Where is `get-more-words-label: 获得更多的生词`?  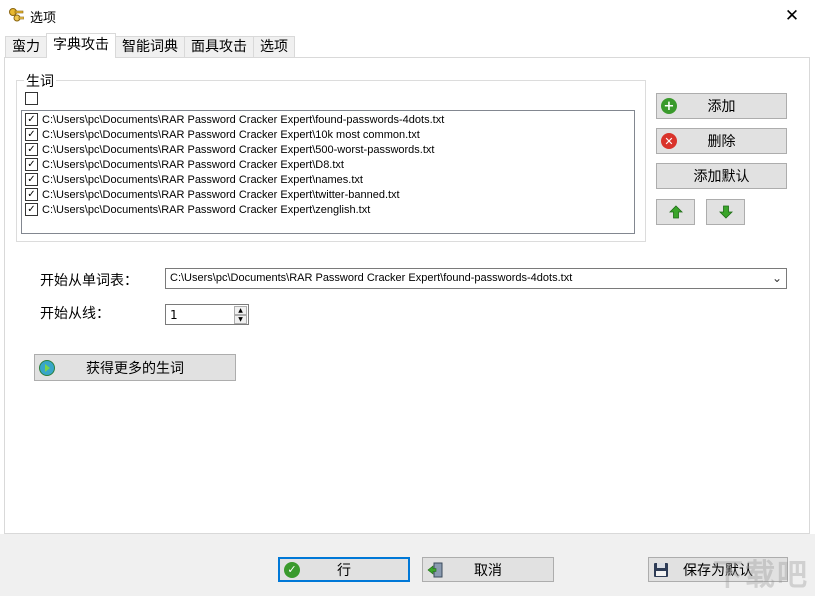 get-more-words-label: 获得更多的生词 is located at coordinates (135, 368).